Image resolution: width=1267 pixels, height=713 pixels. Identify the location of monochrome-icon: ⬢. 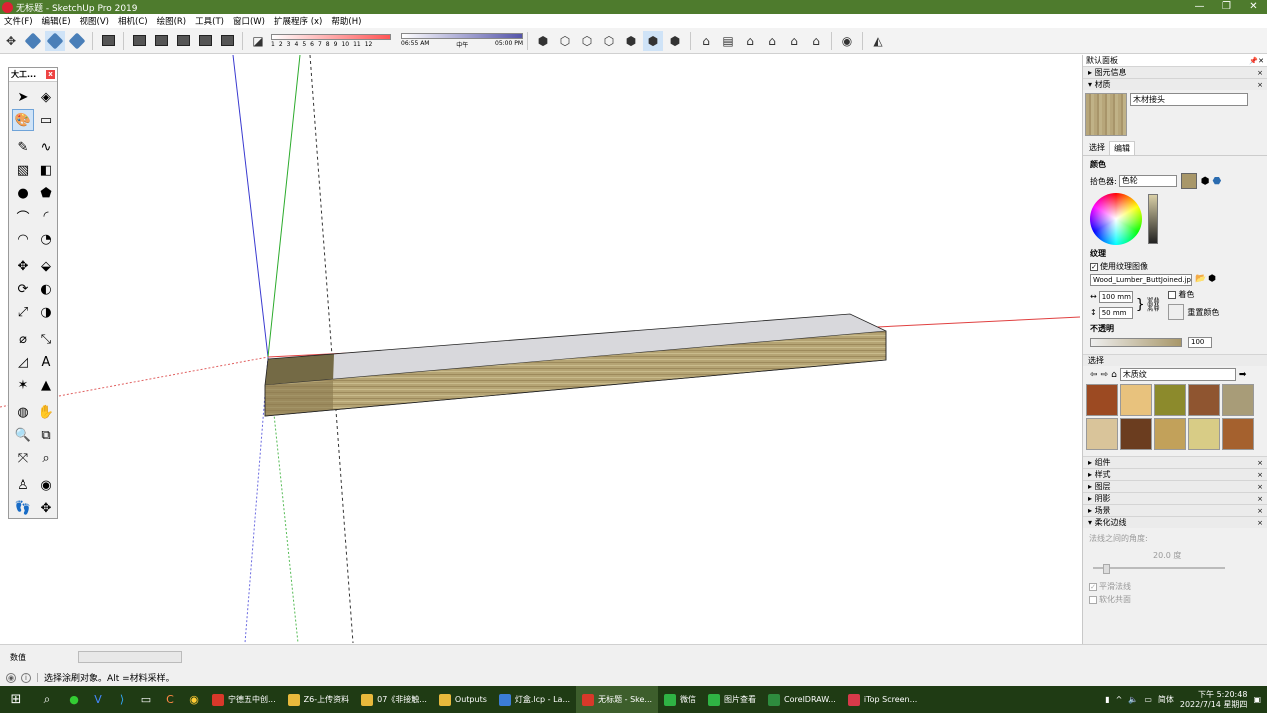
(675, 41).